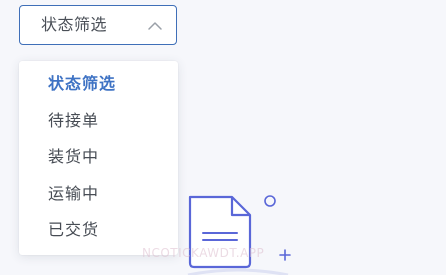  What do you see at coordinates (73, 230) in the screenshot?
I see `dropdown-option-delivered: 已交货` at bounding box center [73, 230].